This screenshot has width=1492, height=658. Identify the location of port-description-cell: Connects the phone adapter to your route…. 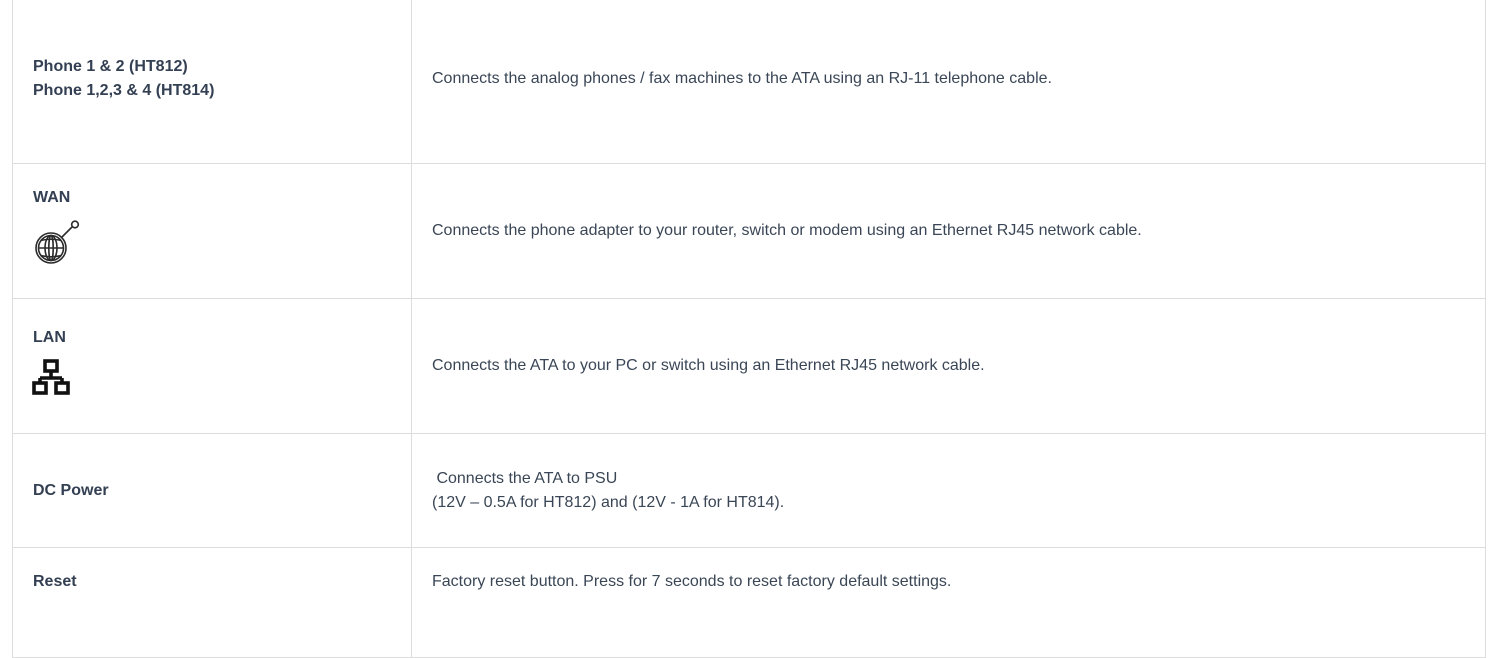
(948, 231).